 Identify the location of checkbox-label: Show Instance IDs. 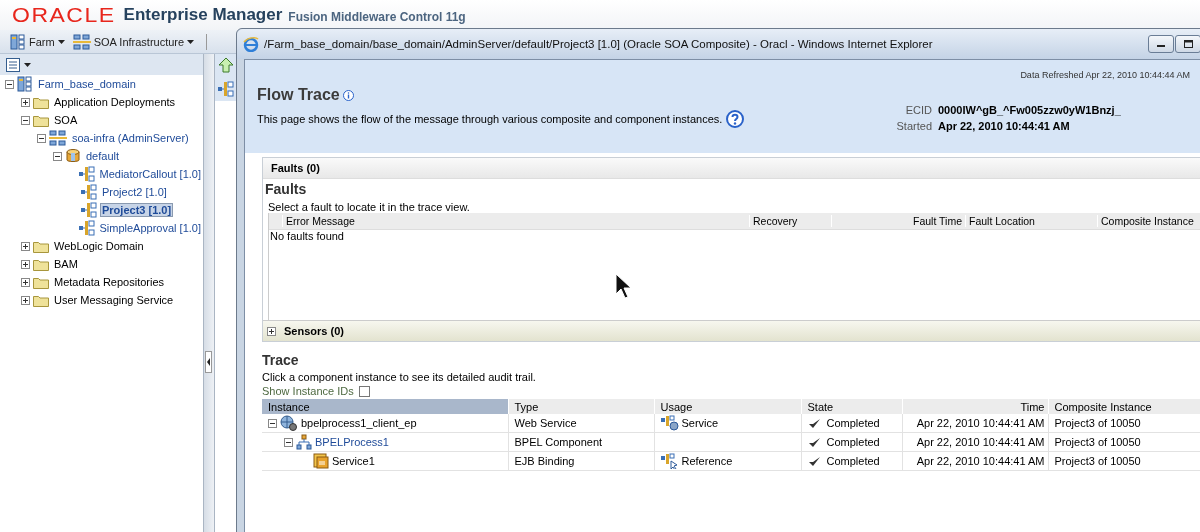
(308, 391).